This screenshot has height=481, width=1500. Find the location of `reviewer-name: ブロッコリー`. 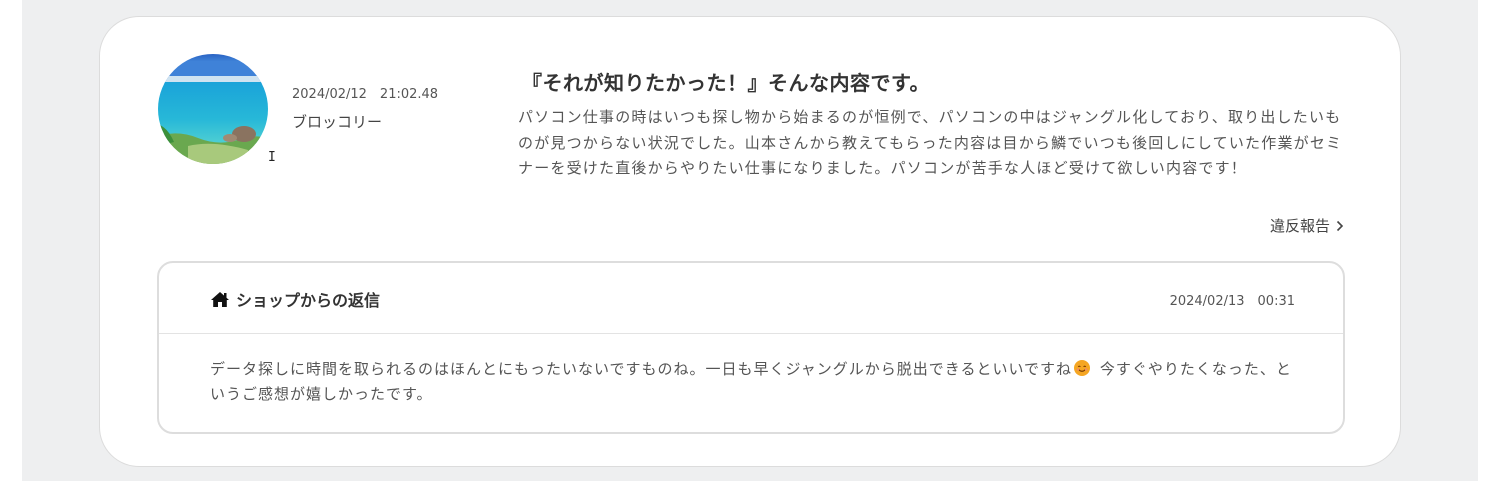

reviewer-name: ブロッコリー is located at coordinates (337, 122).